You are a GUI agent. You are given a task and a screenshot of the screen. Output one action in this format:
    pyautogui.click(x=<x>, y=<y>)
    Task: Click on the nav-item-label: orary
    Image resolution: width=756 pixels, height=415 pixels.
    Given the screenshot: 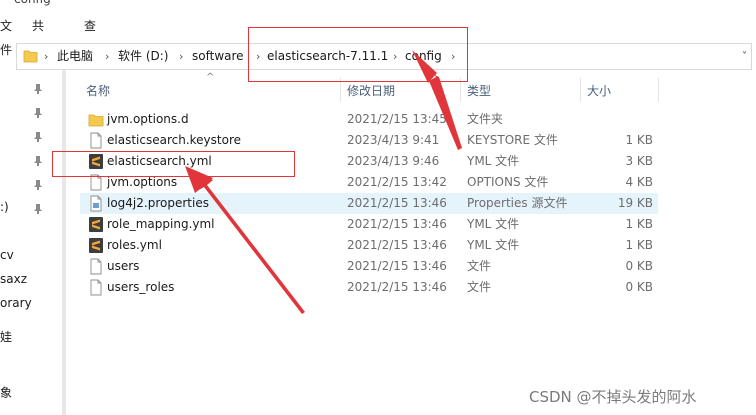 What is the action you would take?
    pyautogui.click(x=16, y=303)
    